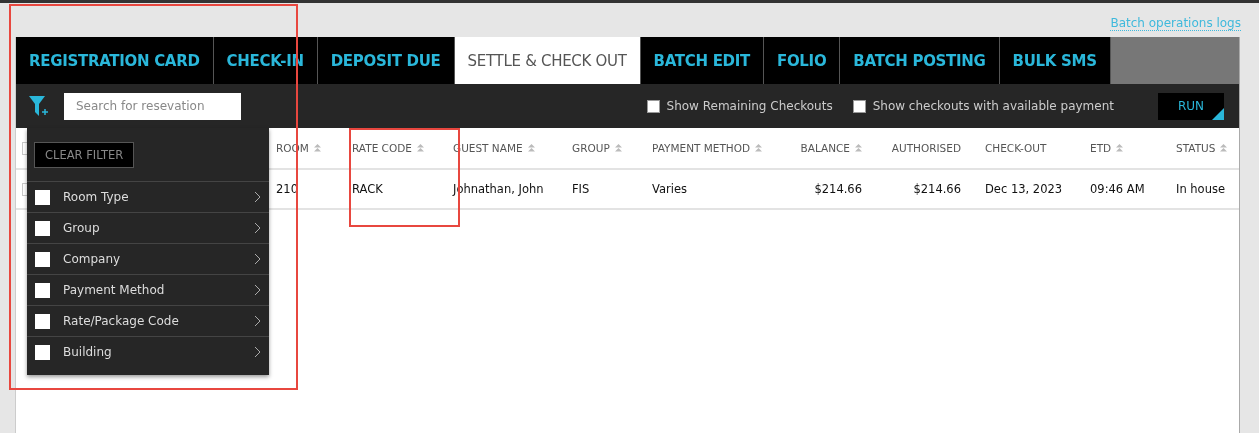  What do you see at coordinates (1055, 60) in the screenshot?
I see `tab: BULK SMS` at bounding box center [1055, 60].